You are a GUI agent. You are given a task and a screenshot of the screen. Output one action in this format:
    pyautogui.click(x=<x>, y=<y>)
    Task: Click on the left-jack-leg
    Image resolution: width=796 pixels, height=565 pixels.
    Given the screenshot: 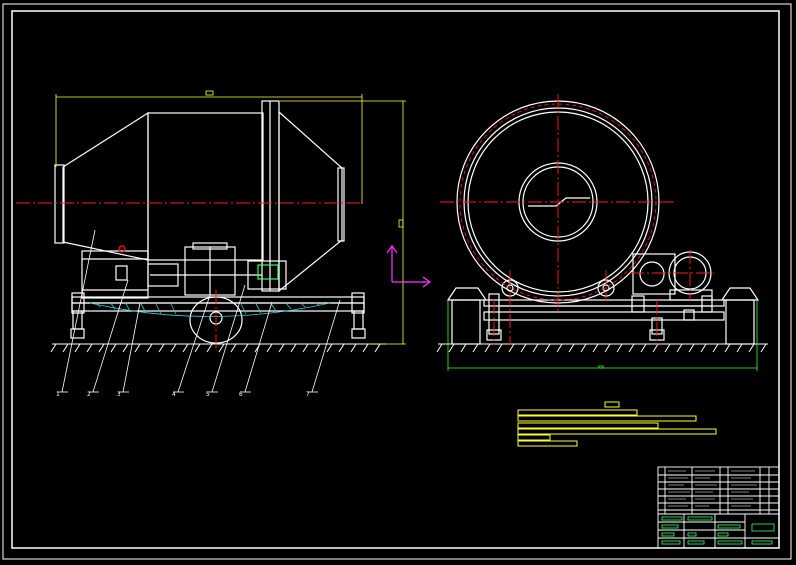 What is the action you would take?
    pyautogui.click(x=77, y=320)
    